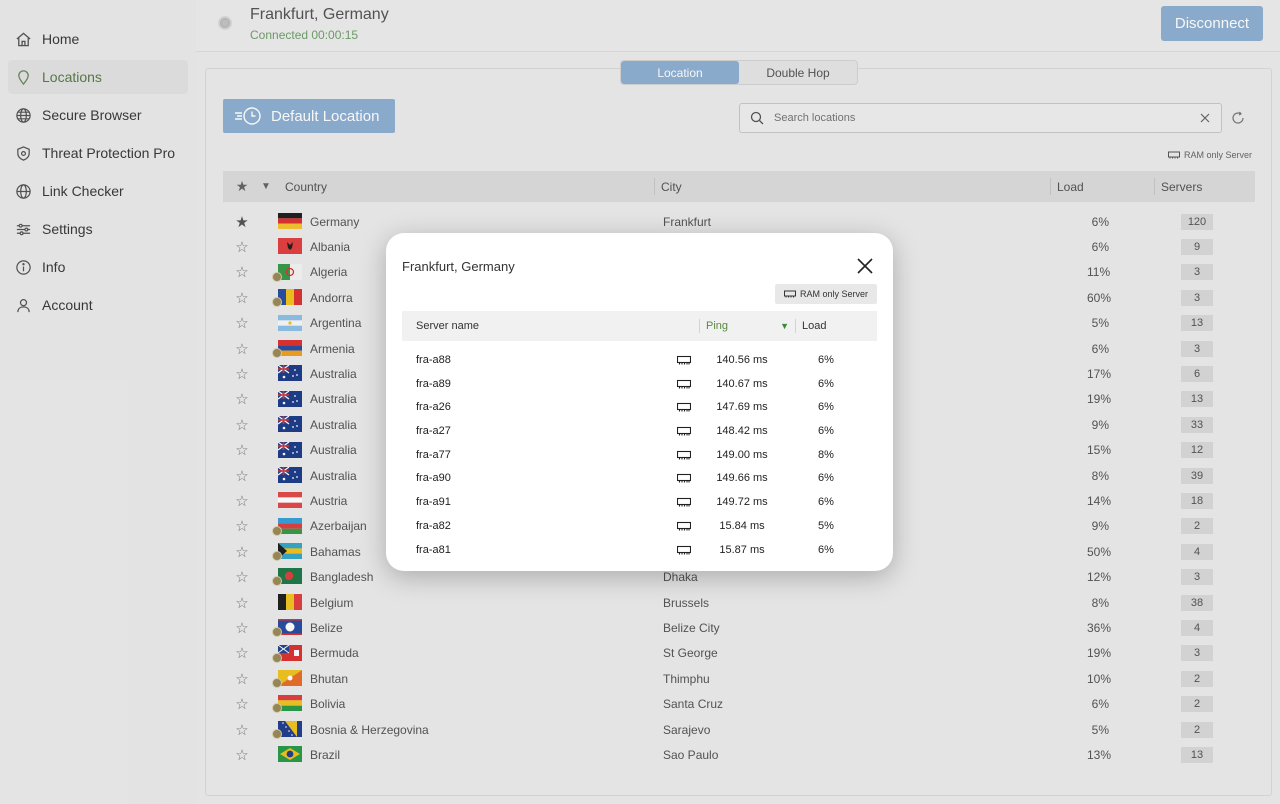  I want to click on server-ping: 15.84 ms, so click(742, 525).